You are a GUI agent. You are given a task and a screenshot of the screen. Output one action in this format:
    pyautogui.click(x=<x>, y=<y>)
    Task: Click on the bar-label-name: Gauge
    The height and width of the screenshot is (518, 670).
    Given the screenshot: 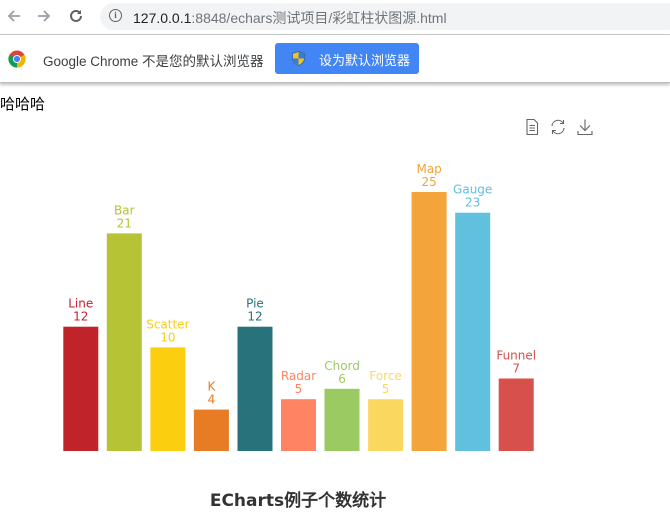 What is the action you would take?
    pyautogui.click(x=472, y=190)
    